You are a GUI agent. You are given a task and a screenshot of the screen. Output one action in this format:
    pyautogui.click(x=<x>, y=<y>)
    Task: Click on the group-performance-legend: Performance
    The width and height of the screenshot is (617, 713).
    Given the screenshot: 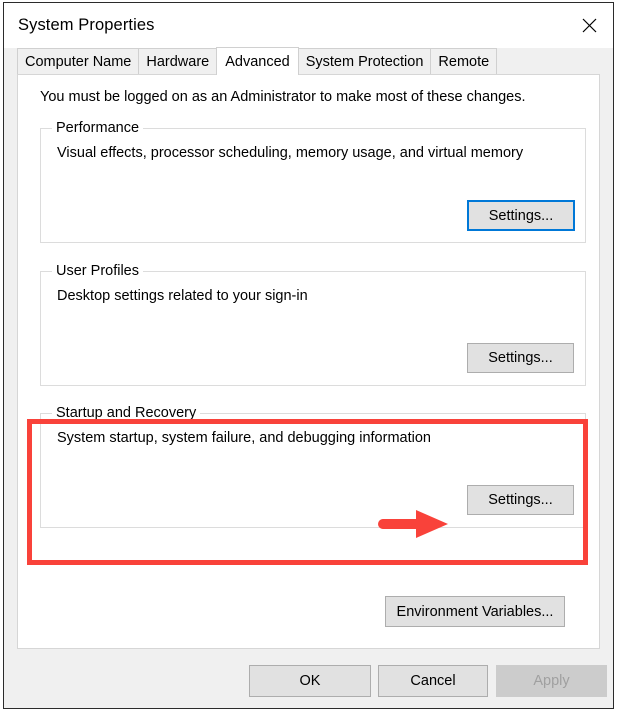 What is the action you would take?
    pyautogui.click(x=98, y=128)
    